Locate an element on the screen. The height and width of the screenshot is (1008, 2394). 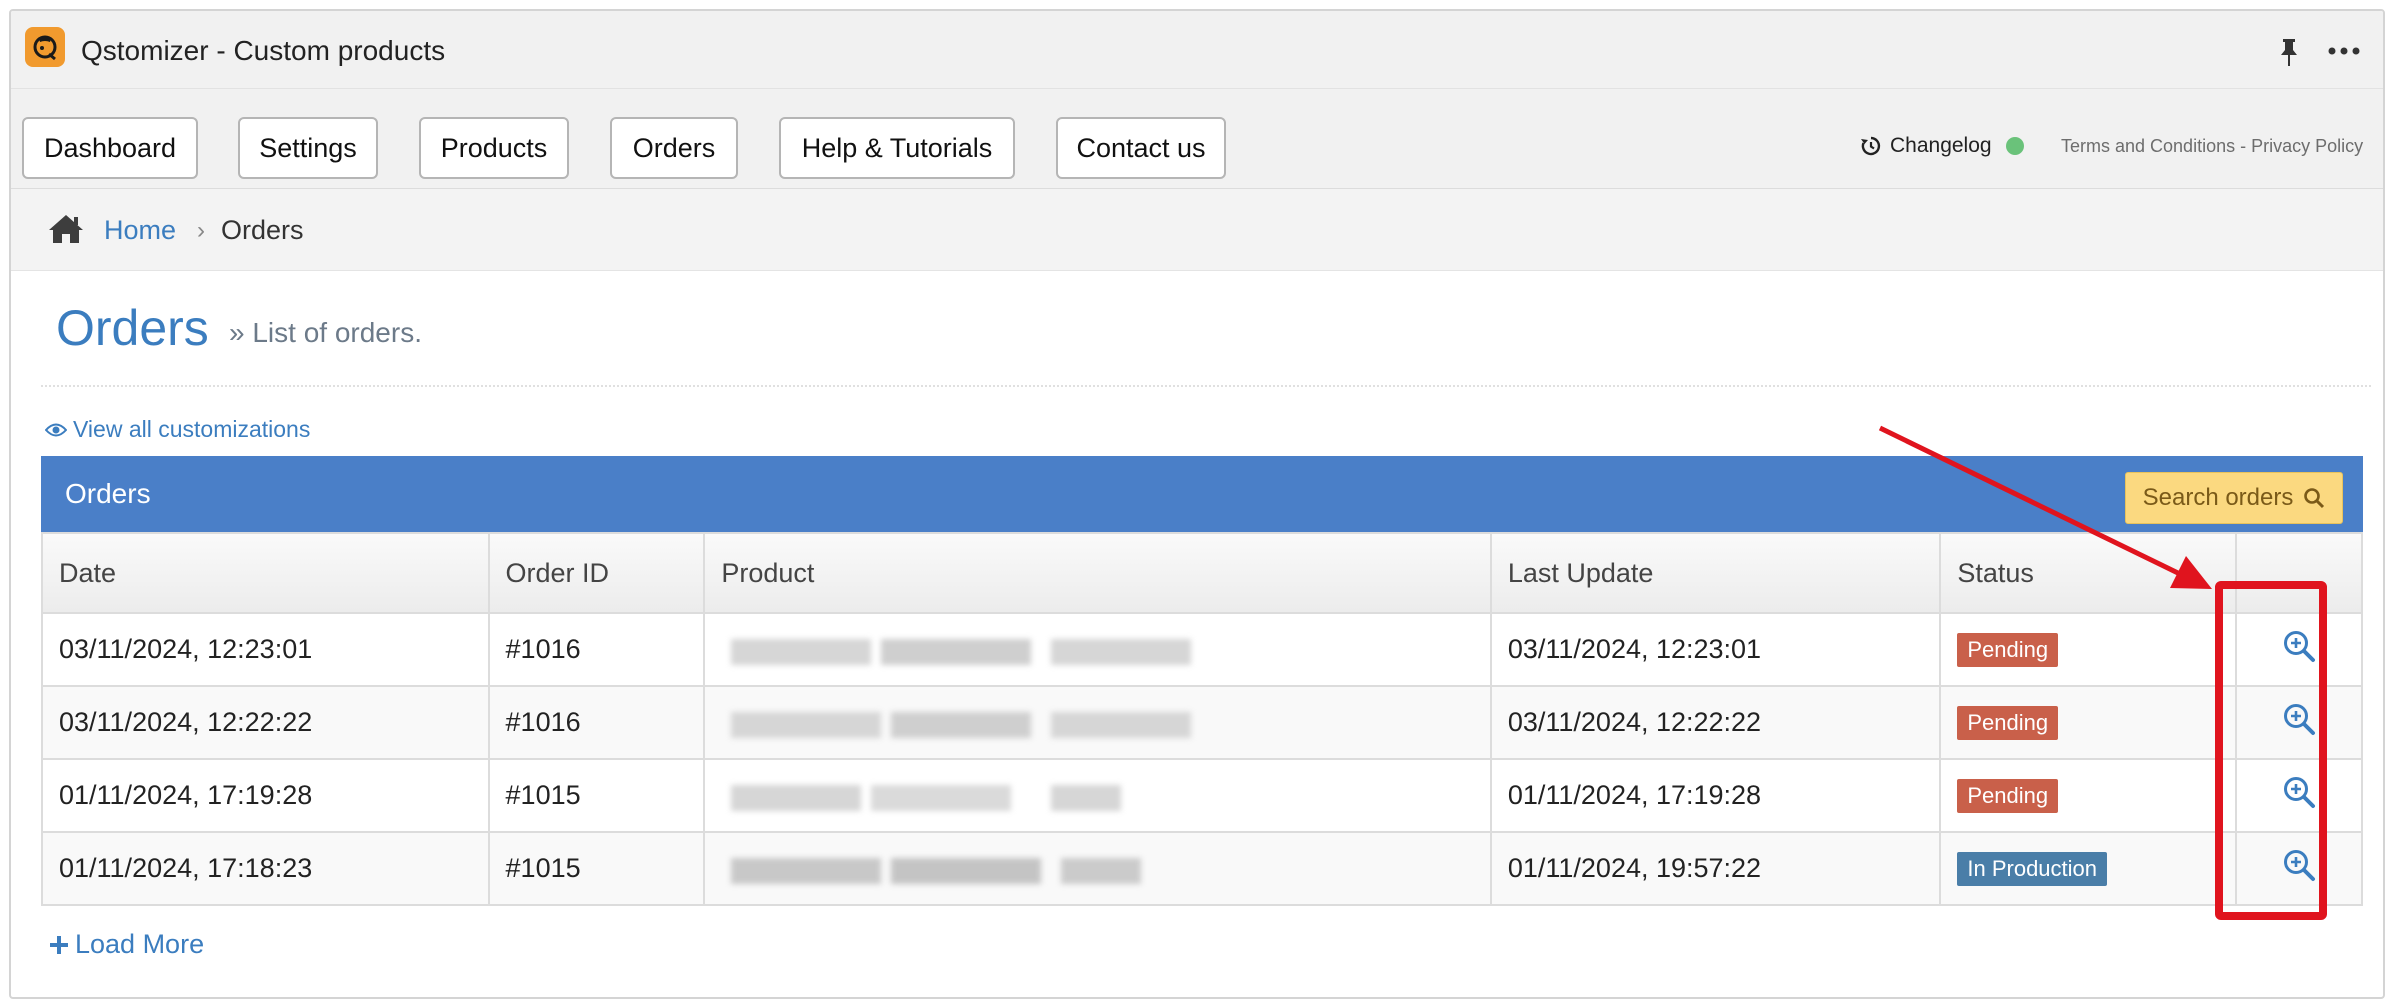
column-header-product: Product is located at coordinates (1097, 573).